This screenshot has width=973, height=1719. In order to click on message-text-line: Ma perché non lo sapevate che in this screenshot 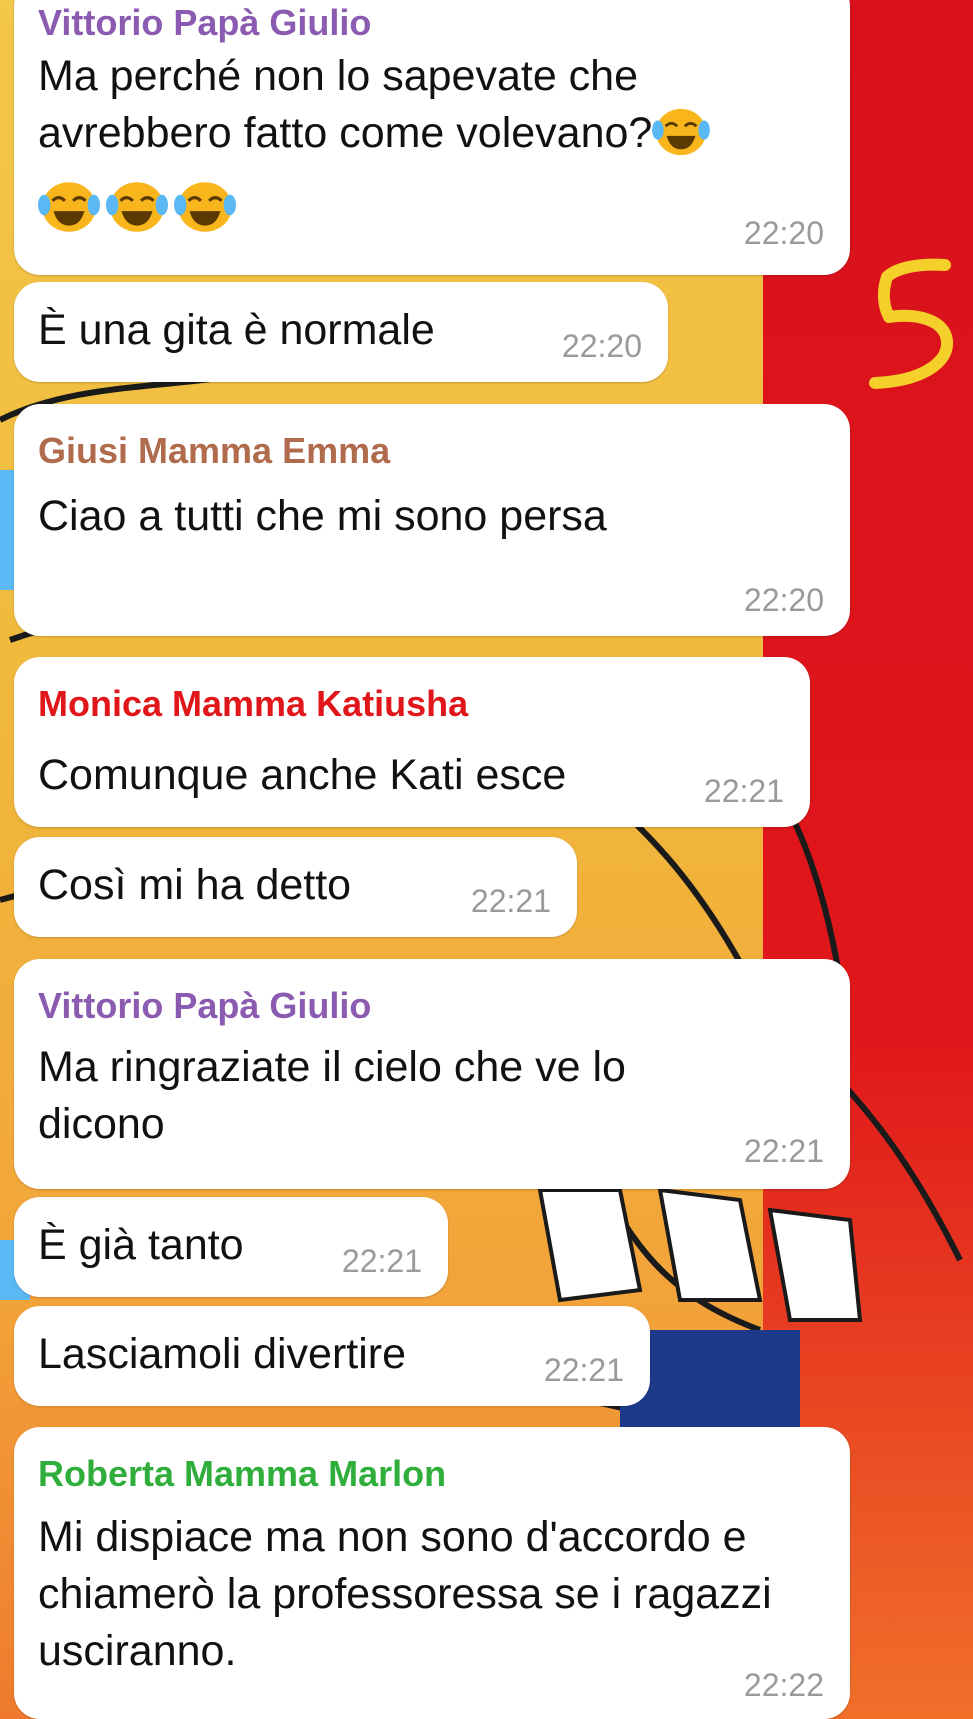, I will do `click(338, 76)`.